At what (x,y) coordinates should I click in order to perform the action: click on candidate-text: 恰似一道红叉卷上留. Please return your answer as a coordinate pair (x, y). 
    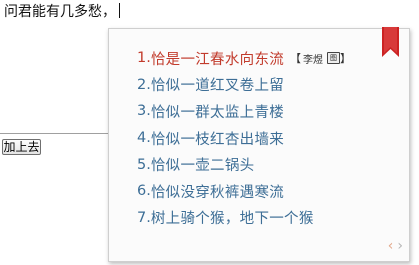
    Looking at the image, I should click on (217, 86).